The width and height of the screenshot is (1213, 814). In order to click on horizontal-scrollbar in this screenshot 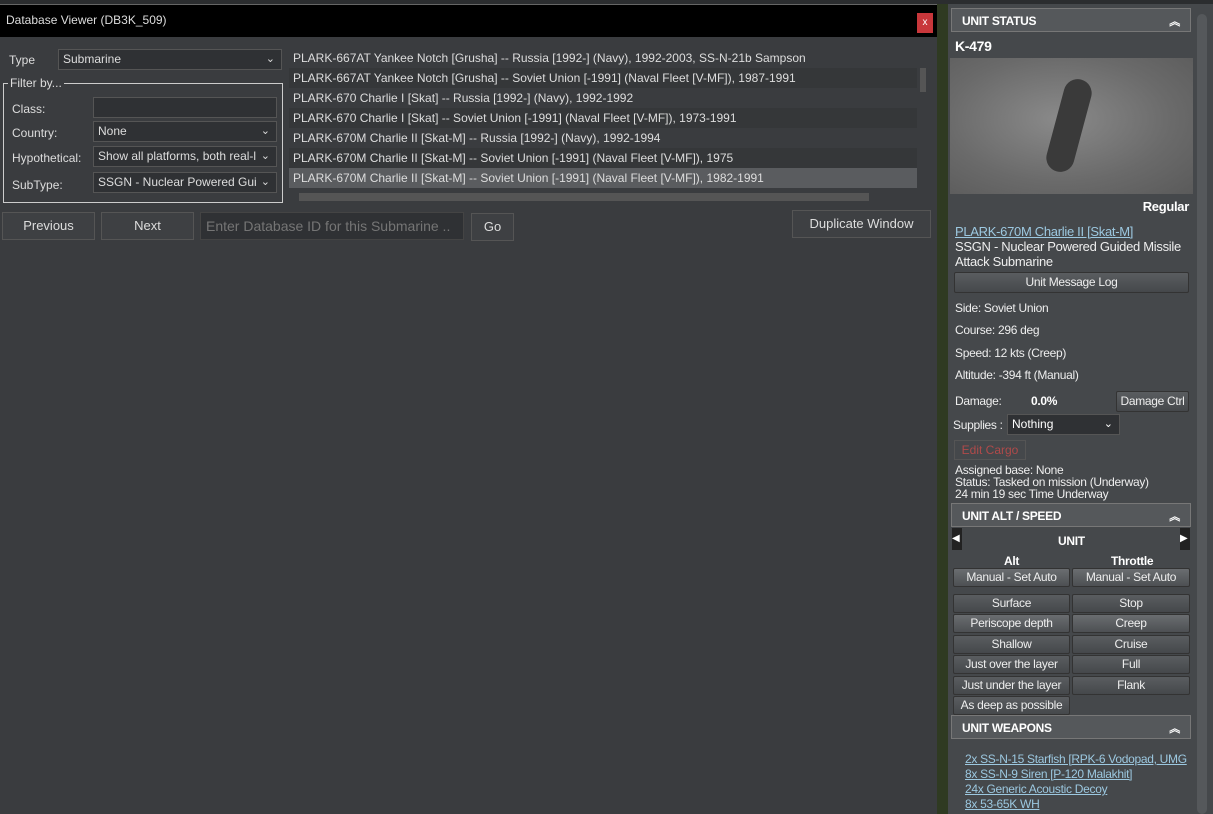, I will do `click(584, 197)`.